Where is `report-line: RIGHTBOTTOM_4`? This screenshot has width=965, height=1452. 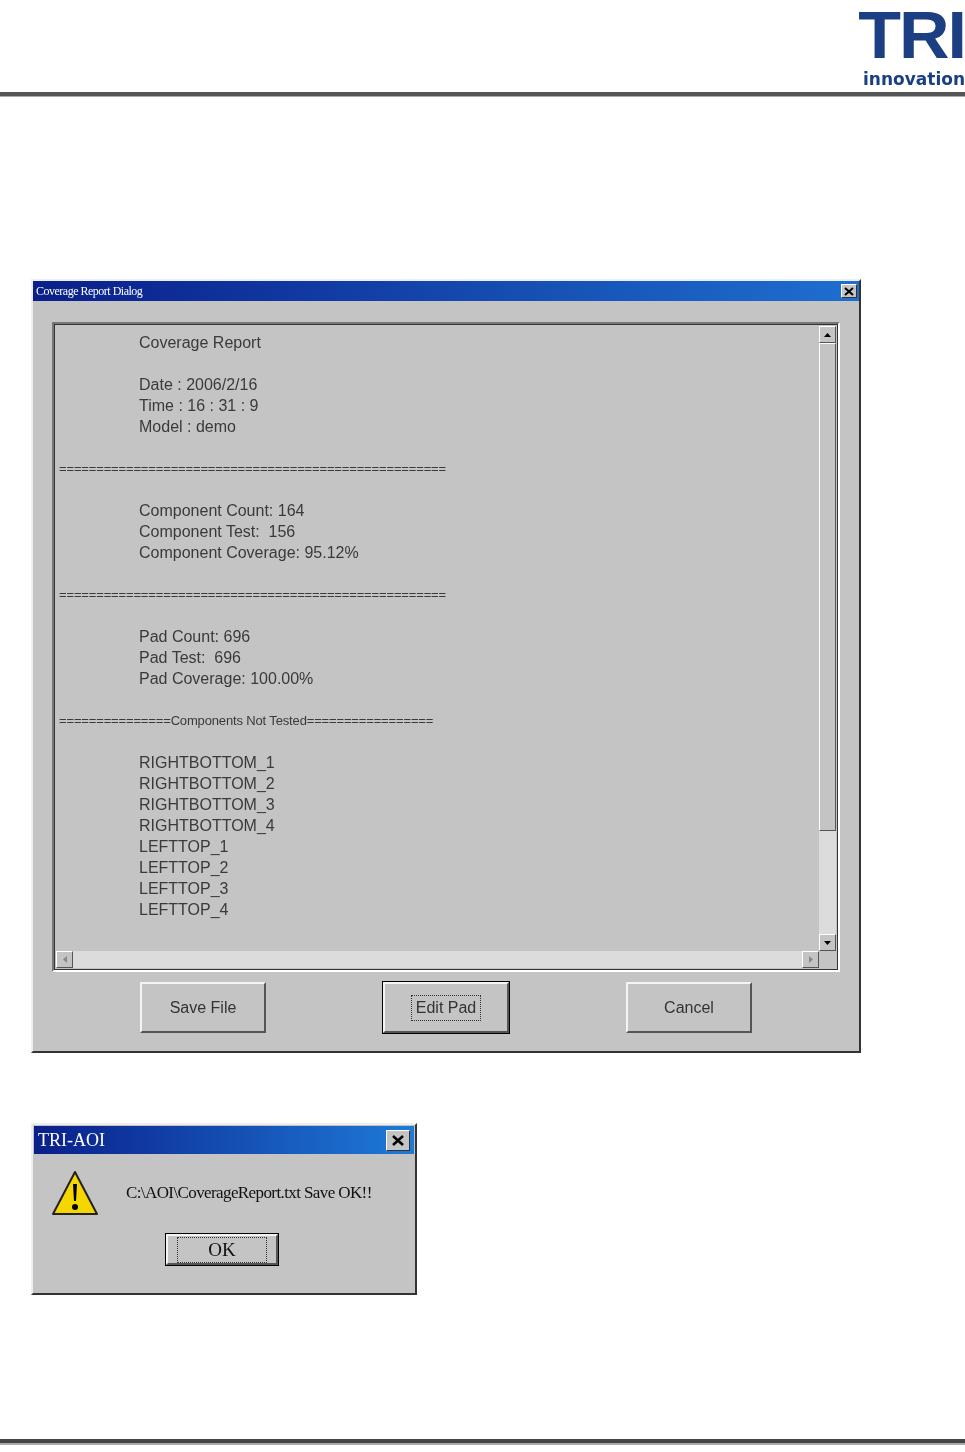
report-line: RIGHTBOTTOM_4 is located at coordinates (207, 826).